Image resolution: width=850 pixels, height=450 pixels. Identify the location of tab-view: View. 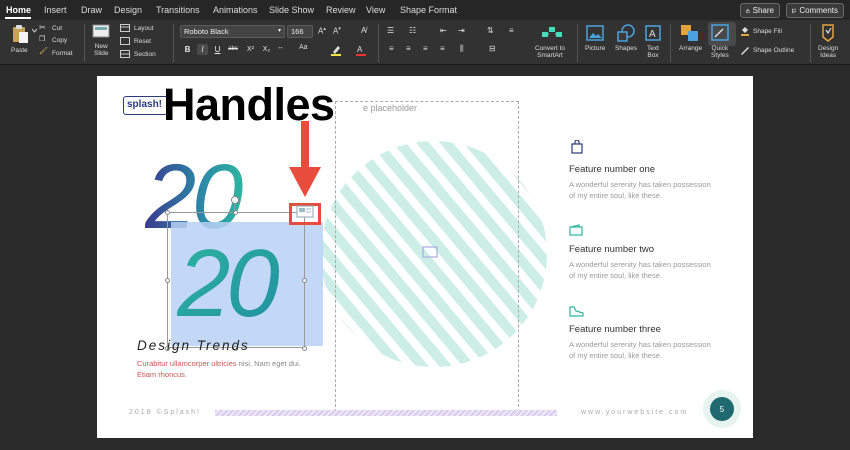
(375, 10).